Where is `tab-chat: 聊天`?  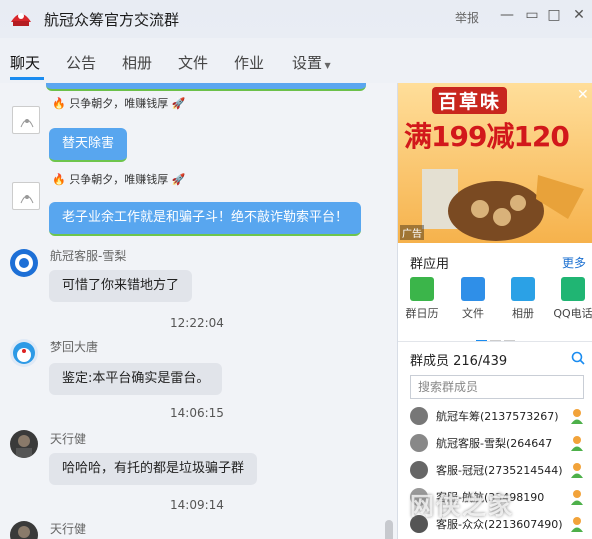 tab-chat: 聊天 is located at coordinates (25, 62).